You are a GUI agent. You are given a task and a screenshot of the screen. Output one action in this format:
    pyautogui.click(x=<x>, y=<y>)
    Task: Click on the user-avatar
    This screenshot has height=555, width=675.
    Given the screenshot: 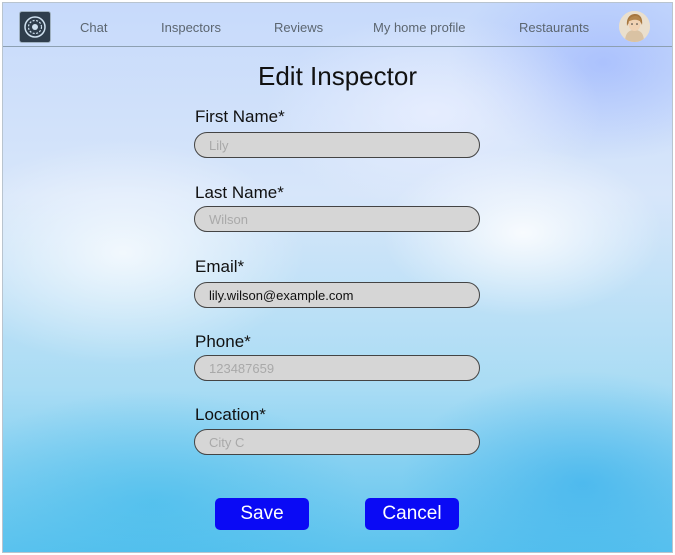 What is the action you would take?
    pyautogui.click(x=634, y=26)
    